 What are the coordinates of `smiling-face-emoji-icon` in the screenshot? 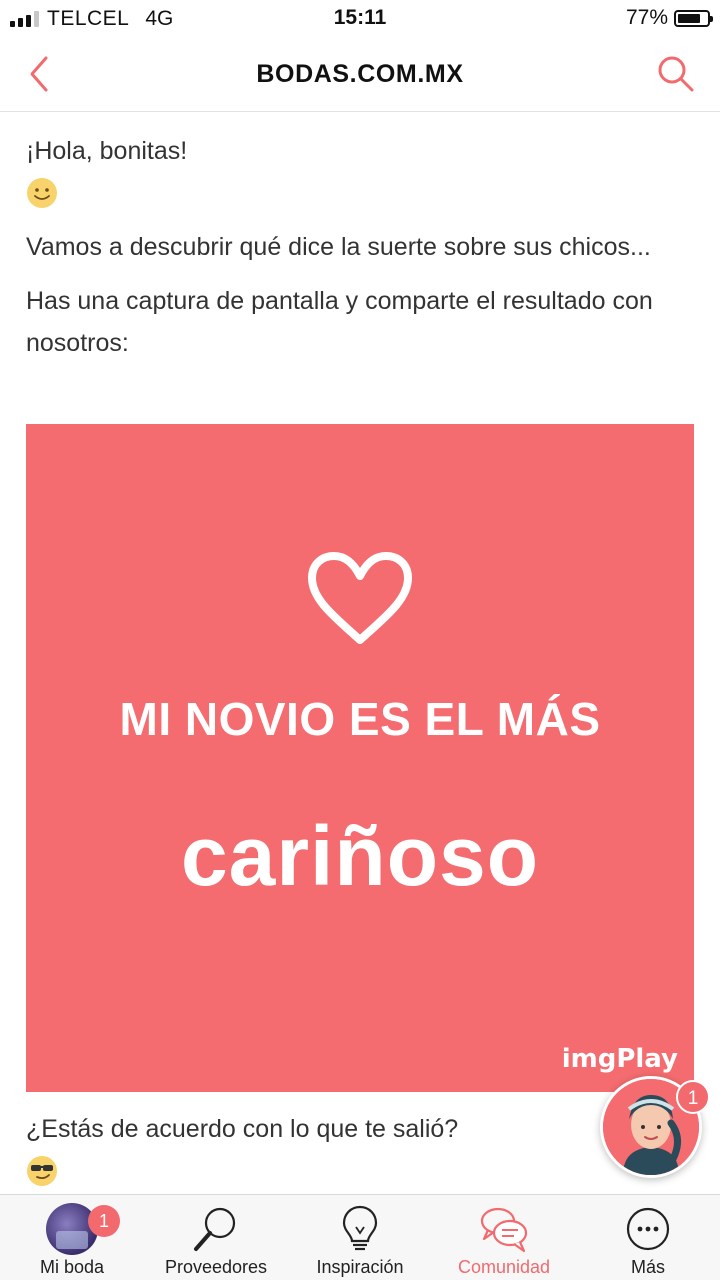 It's located at (42, 193).